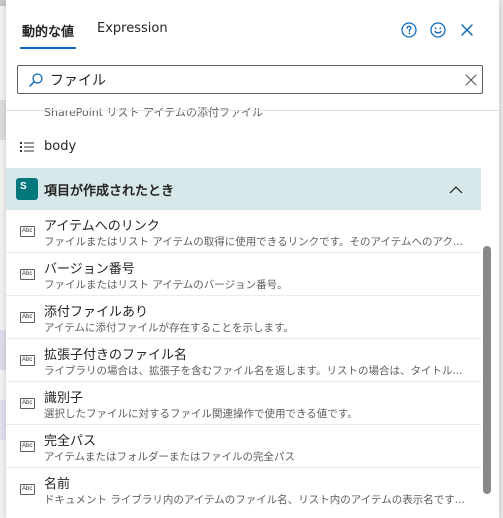 The image size is (503, 518). I want to click on item-name: 添付ファイルあり, so click(96, 312).